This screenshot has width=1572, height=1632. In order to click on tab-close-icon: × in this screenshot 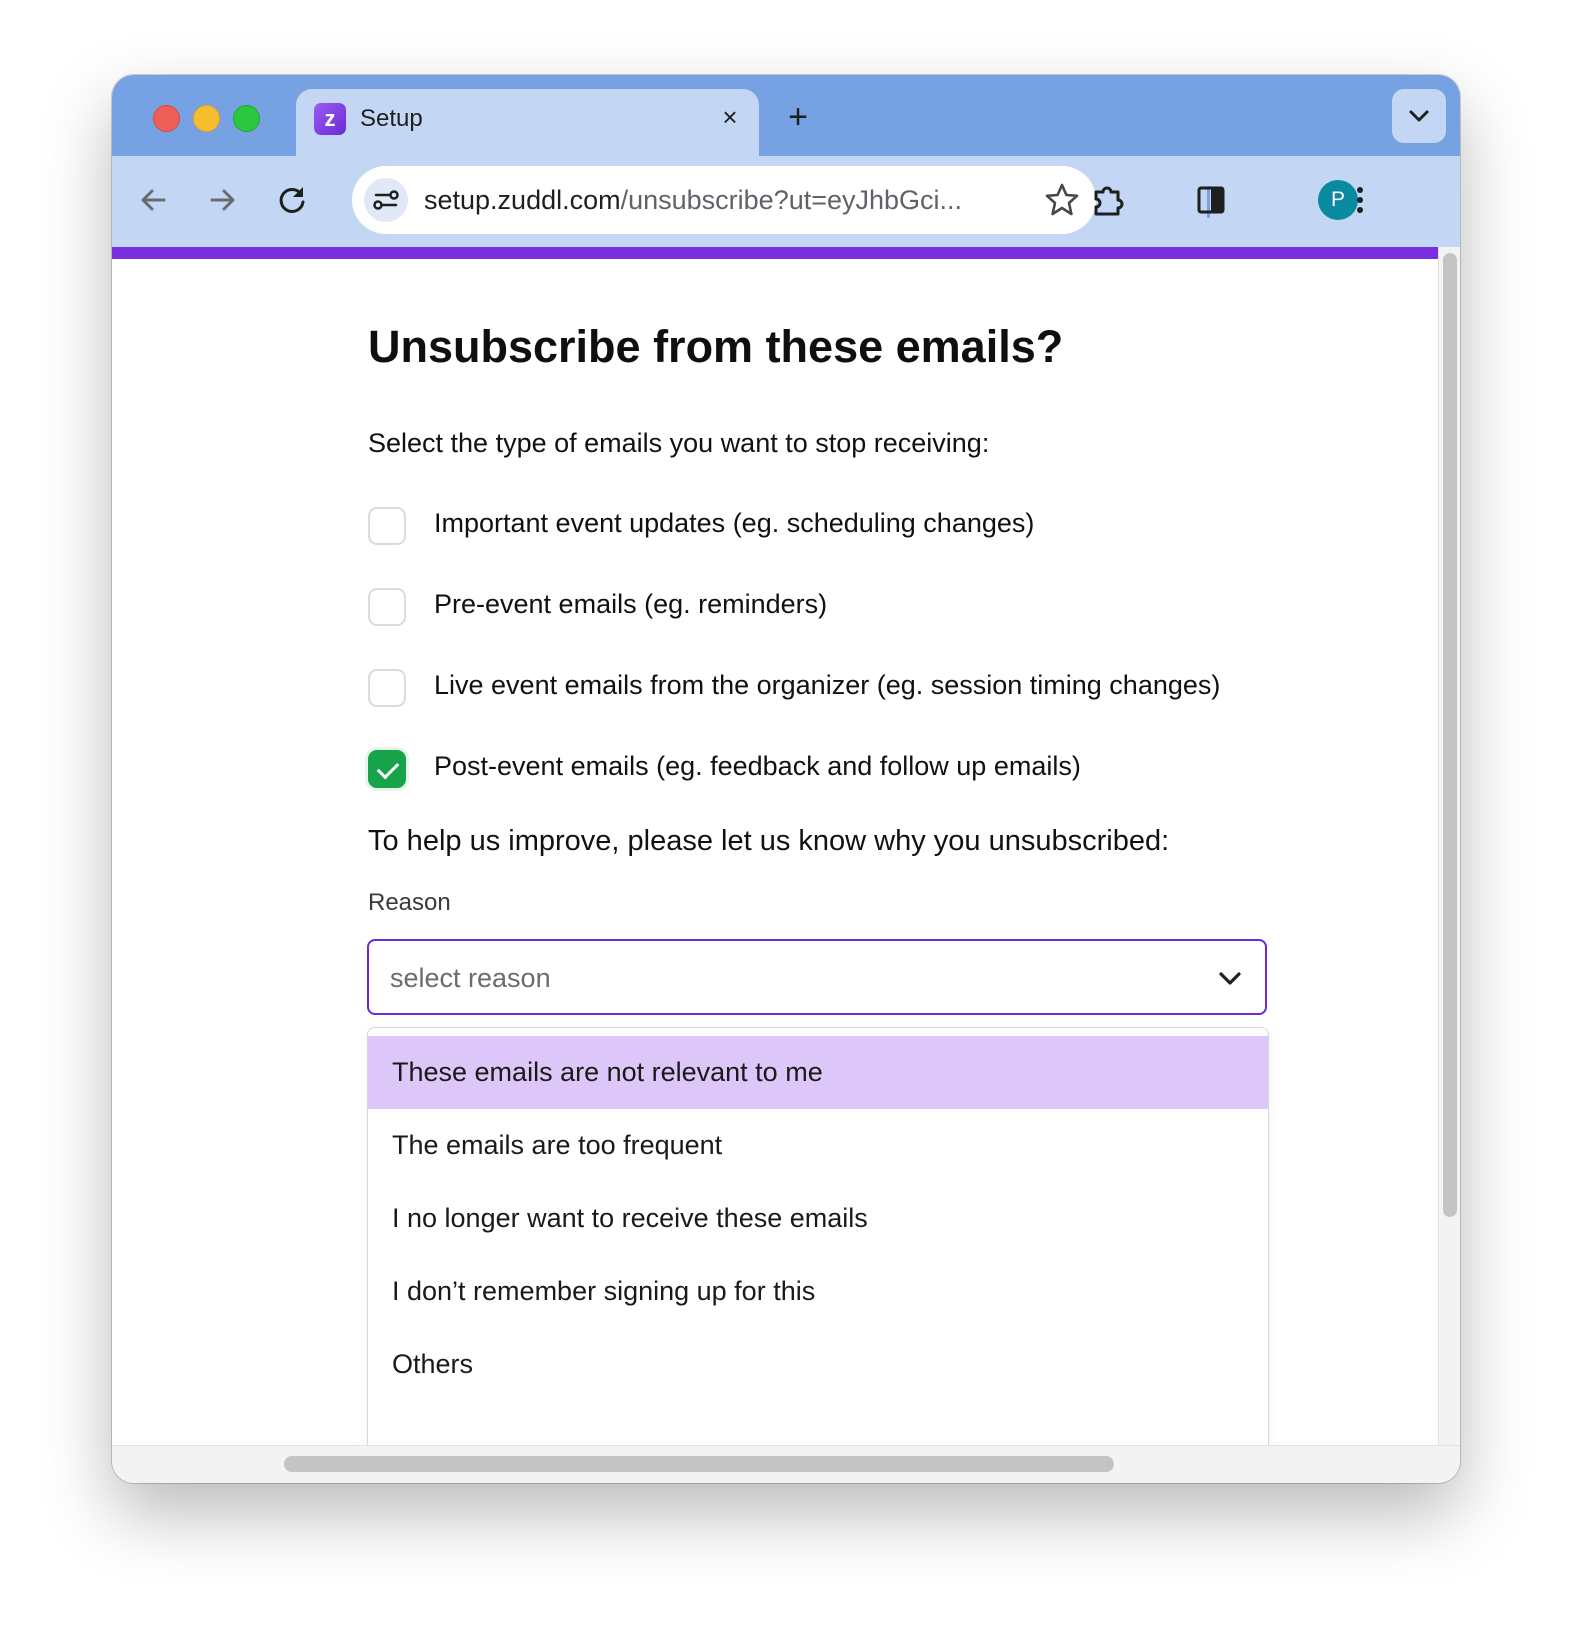, I will do `click(730, 117)`.